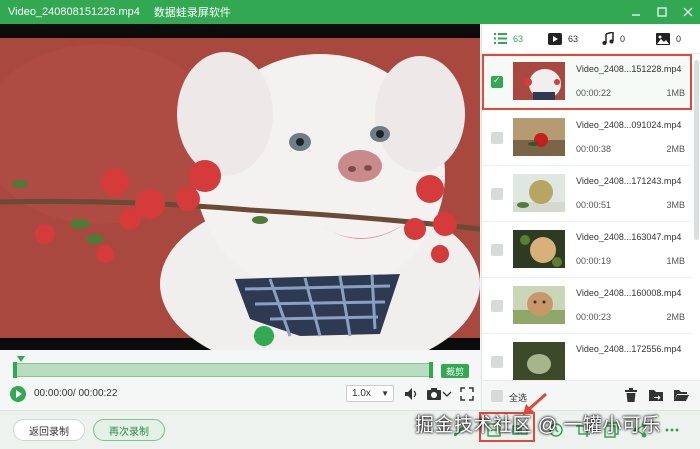 This screenshot has height=449, width=700. Describe the element at coordinates (361, 393) in the screenshot. I see `speed-value: 1.0x` at that location.